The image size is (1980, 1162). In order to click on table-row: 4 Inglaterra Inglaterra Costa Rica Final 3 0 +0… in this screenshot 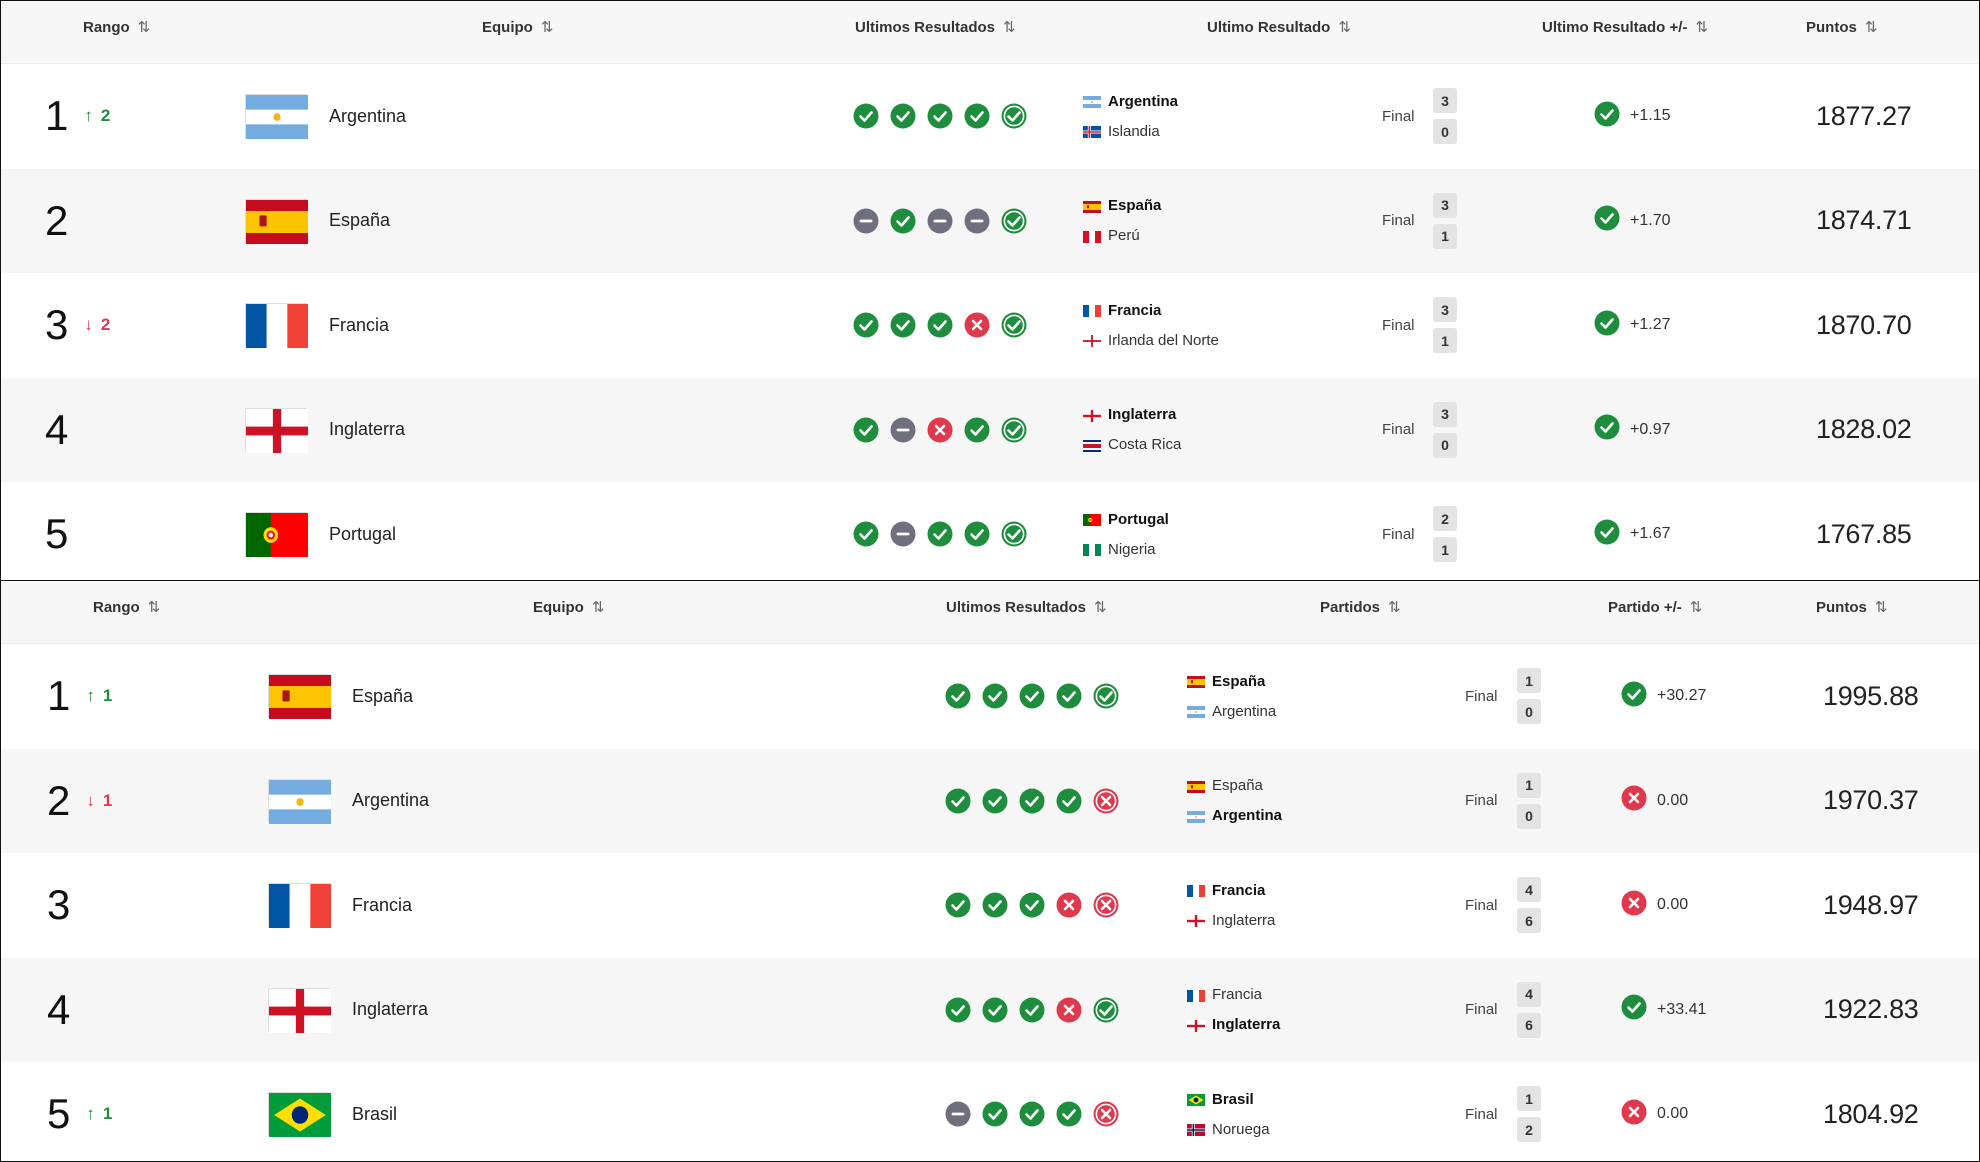, I will do `click(990, 430)`.